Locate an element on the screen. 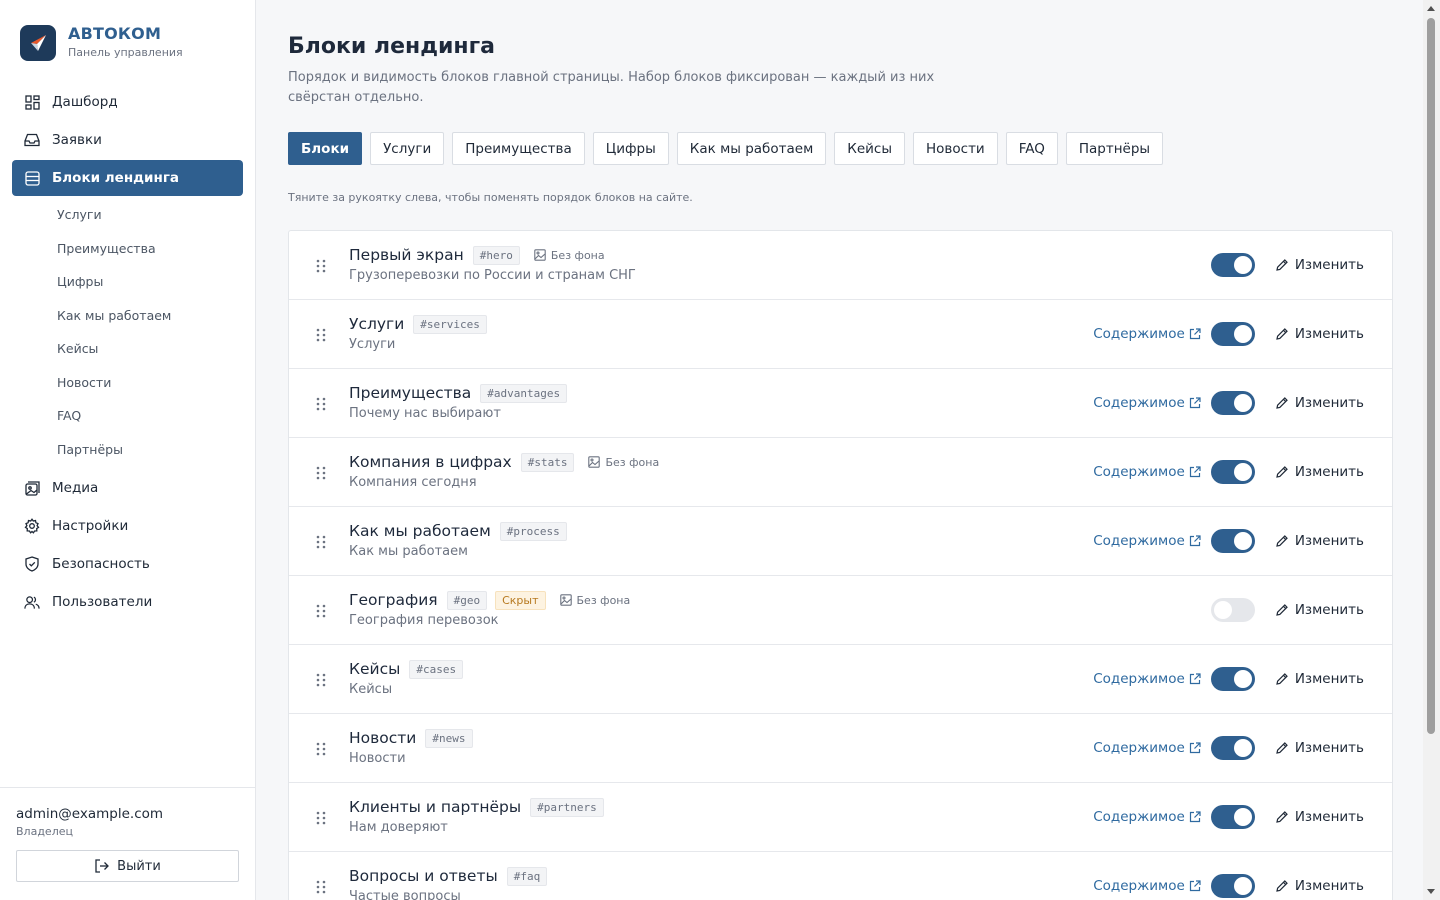  scroll-up-arrow-icon is located at coordinates (1431, 8).